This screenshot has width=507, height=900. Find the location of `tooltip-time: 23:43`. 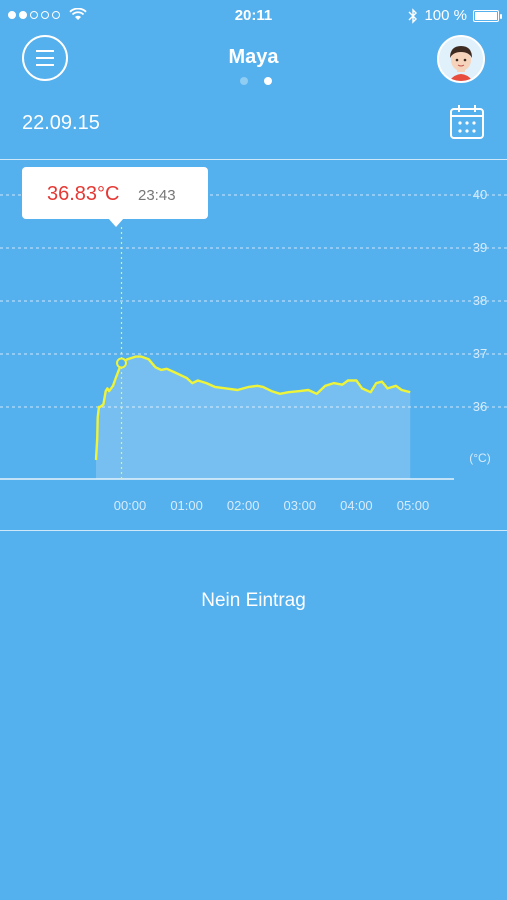

tooltip-time: 23:43 is located at coordinates (157, 195).